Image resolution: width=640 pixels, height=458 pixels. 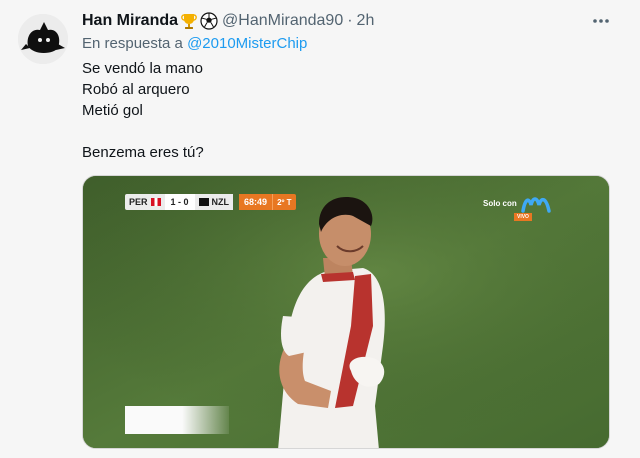 I want to click on away-team-label: NZL, so click(x=220, y=202).